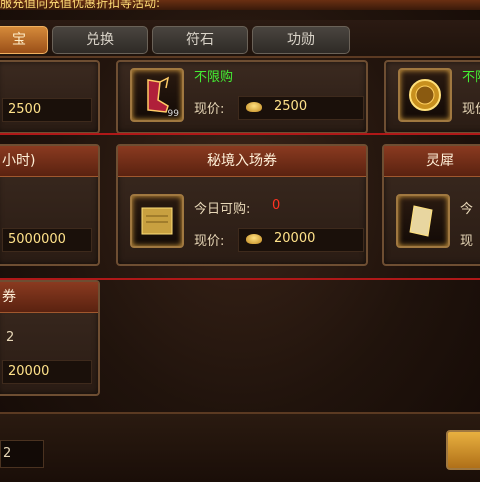 This screenshot has height=482, width=480. I want to click on daily-limit-label: 今日可购:, so click(222, 209).